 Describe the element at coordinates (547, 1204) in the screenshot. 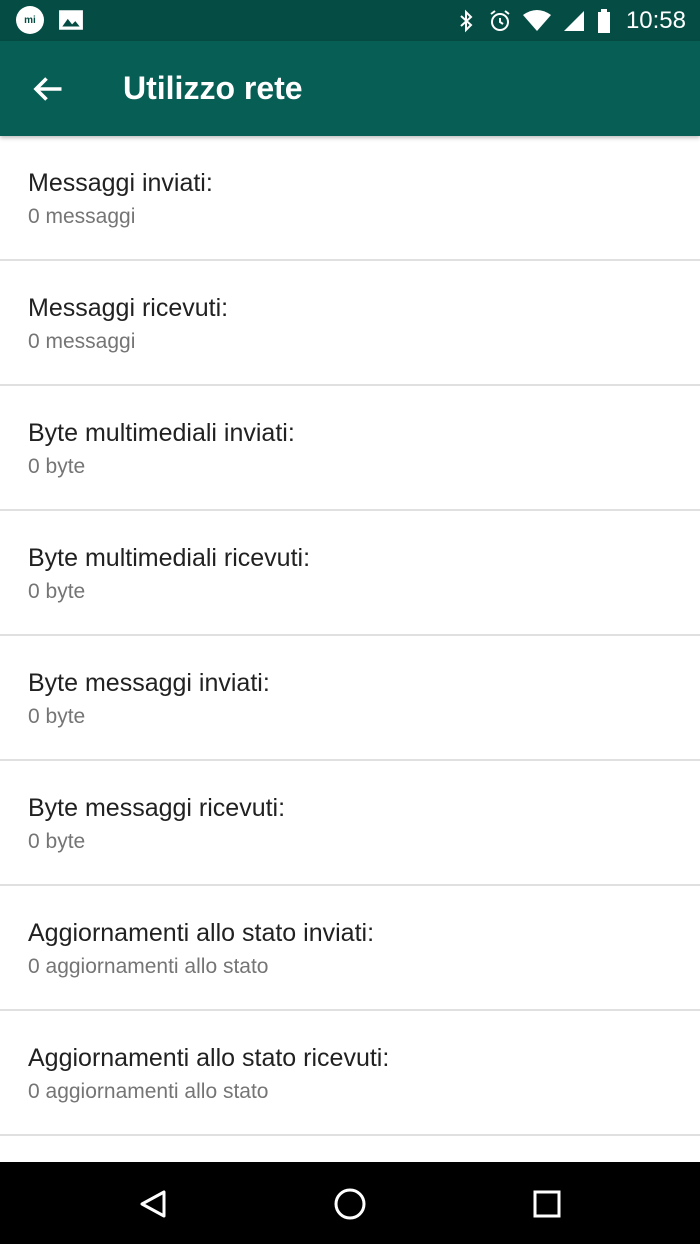

I see `recents-square-icon` at that location.